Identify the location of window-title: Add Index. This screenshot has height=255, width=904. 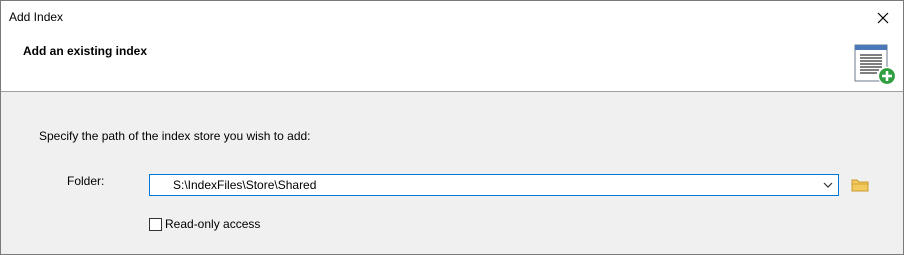
(36, 17).